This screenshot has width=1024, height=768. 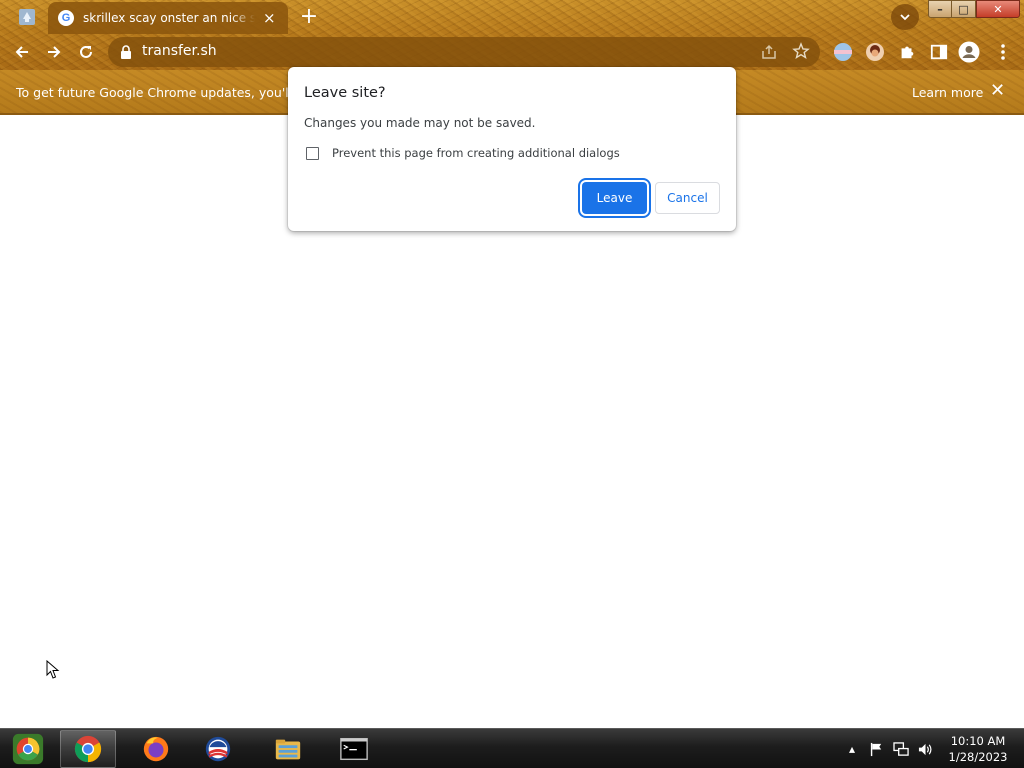 I want to click on system-clock: 10:10 AM 1/28/2023, so click(x=978, y=749).